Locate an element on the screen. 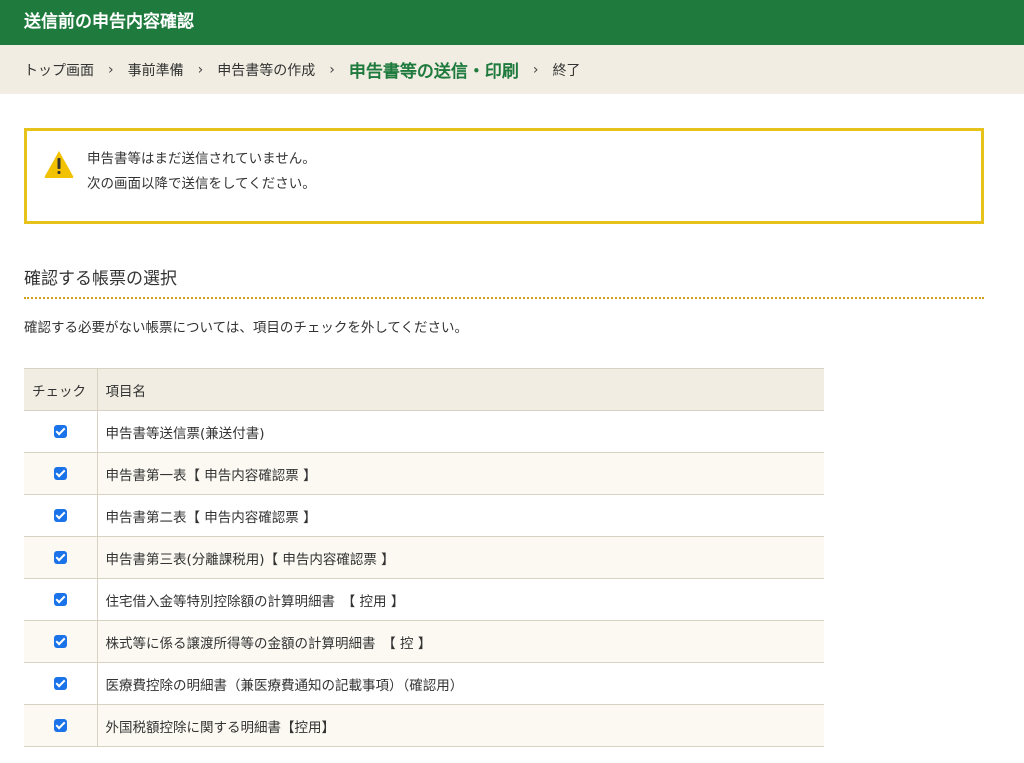  row-name: 申告書第三表(分離課税用)【 申告内容確認票 】 is located at coordinates (460, 557).